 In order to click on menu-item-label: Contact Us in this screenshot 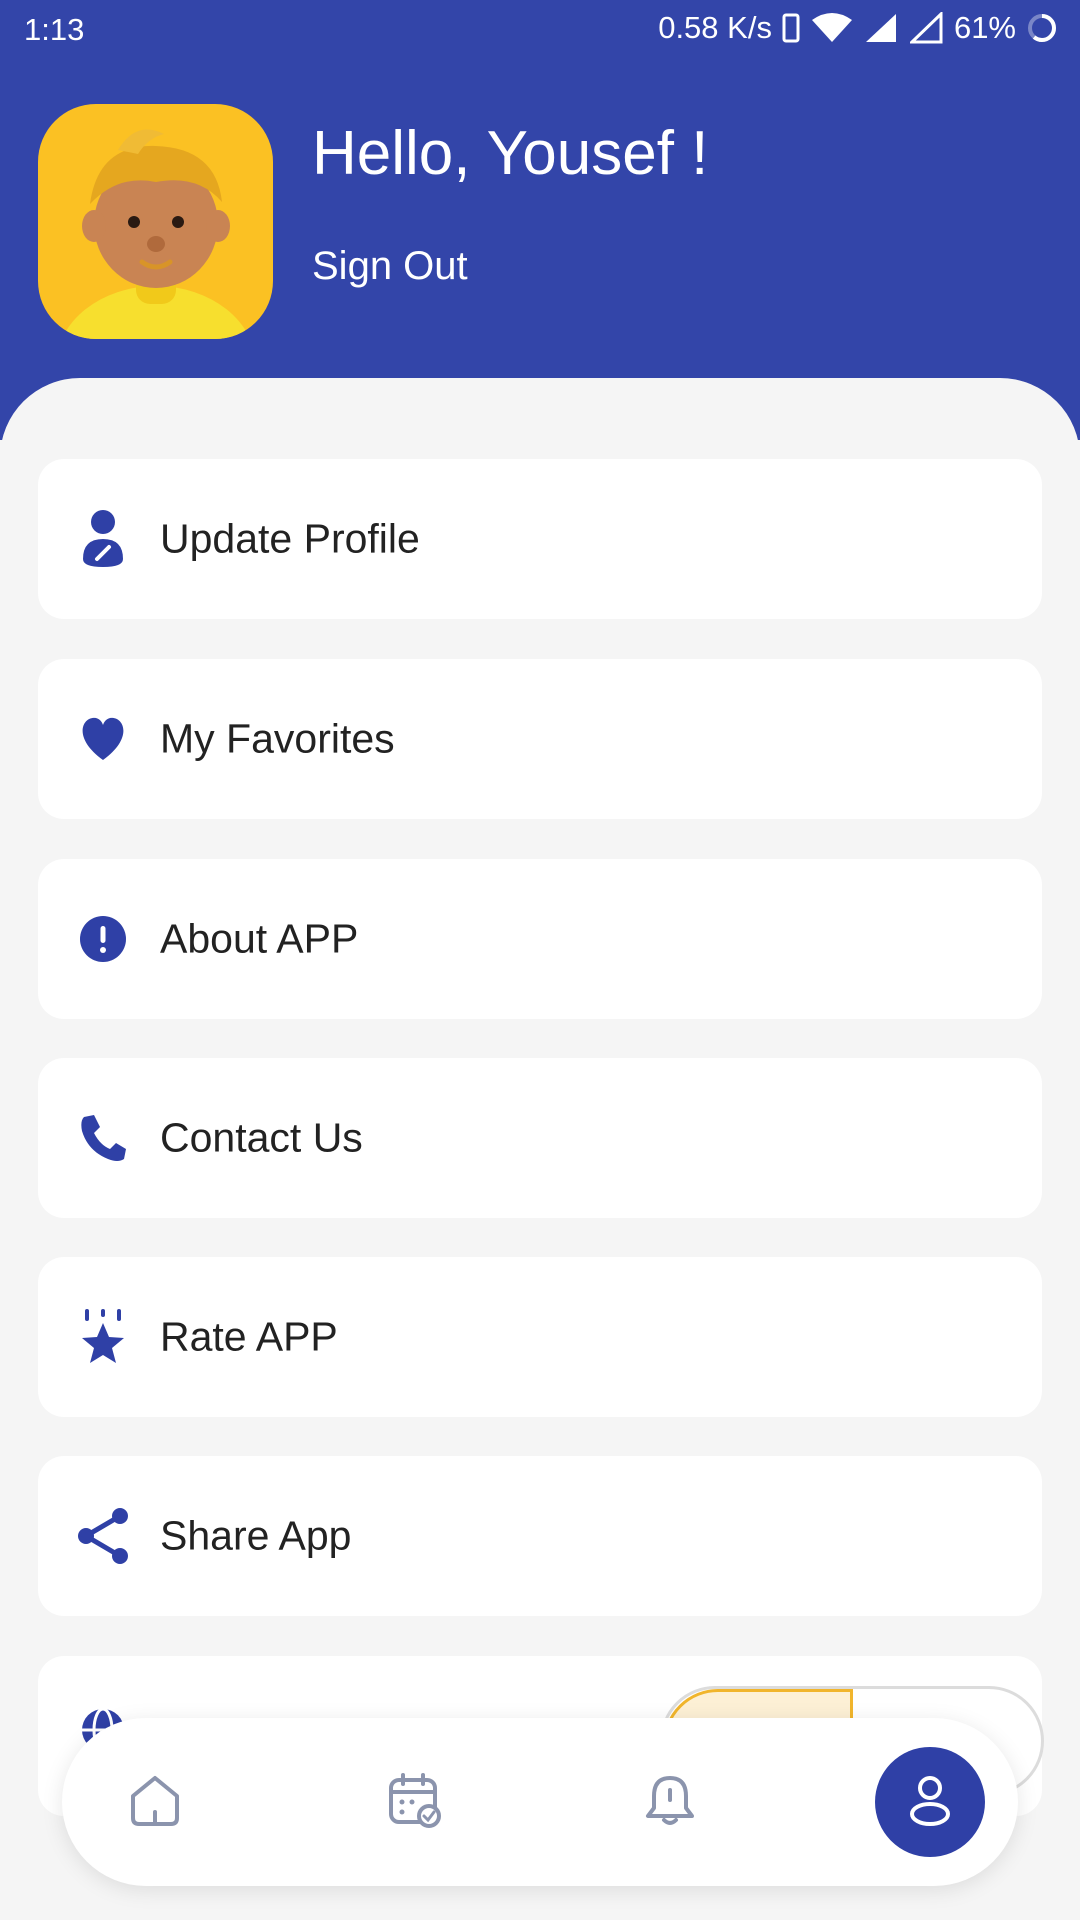, I will do `click(261, 1137)`.